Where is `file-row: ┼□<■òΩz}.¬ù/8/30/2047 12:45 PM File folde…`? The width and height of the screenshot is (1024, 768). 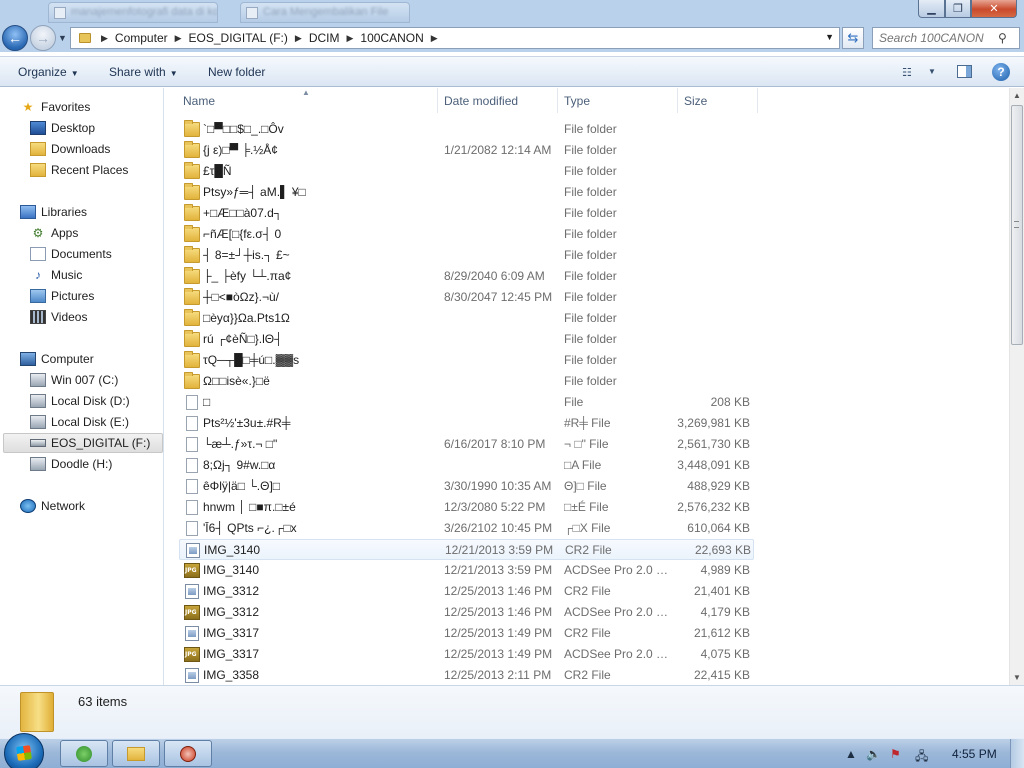
file-row: ┼□<■òΩz}.¬ù/8/30/2047 12:45 PM File folde… is located at coordinates (466, 297).